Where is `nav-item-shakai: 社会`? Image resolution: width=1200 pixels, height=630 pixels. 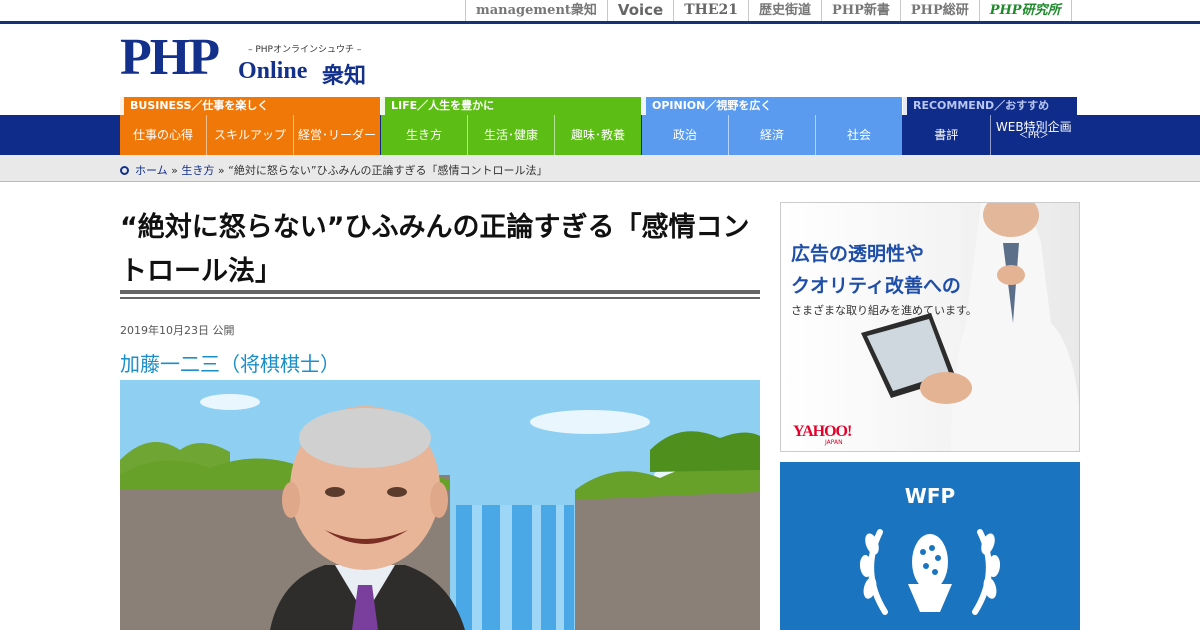
nav-item-shakai: 社会 is located at coordinates (859, 135).